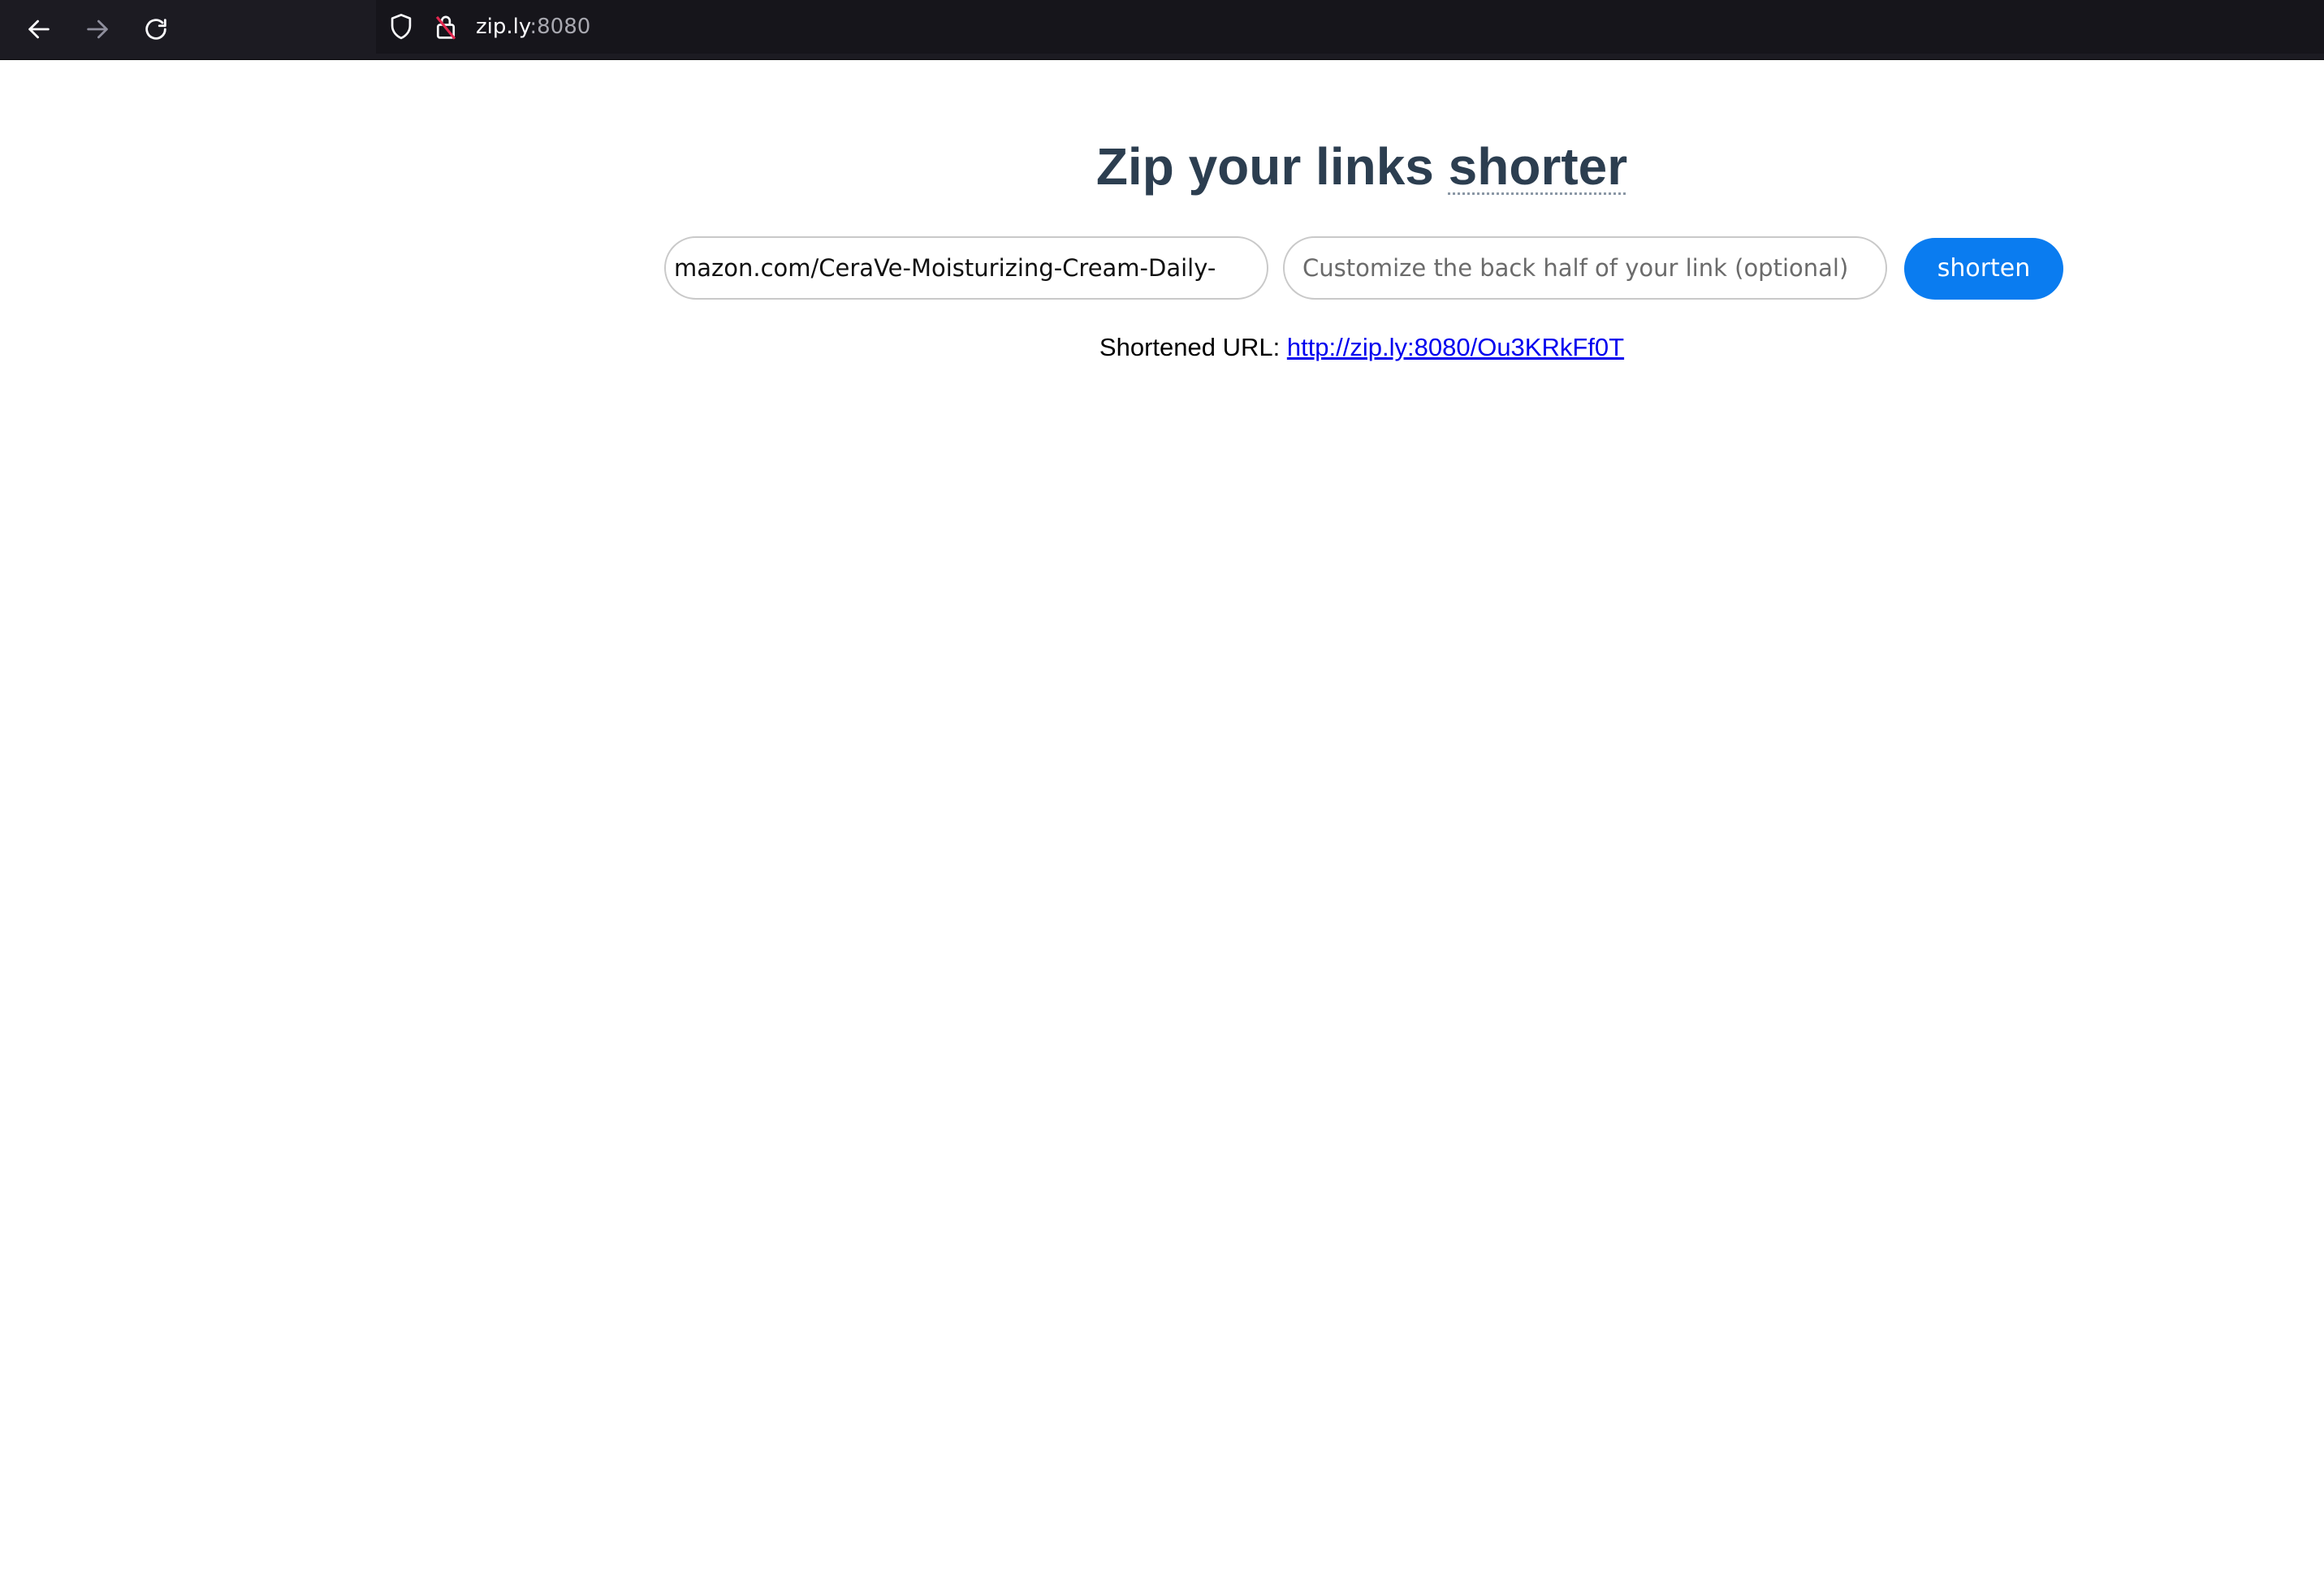 The height and width of the screenshot is (1572, 2324). I want to click on shorten-button: shorten, so click(1984, 269).